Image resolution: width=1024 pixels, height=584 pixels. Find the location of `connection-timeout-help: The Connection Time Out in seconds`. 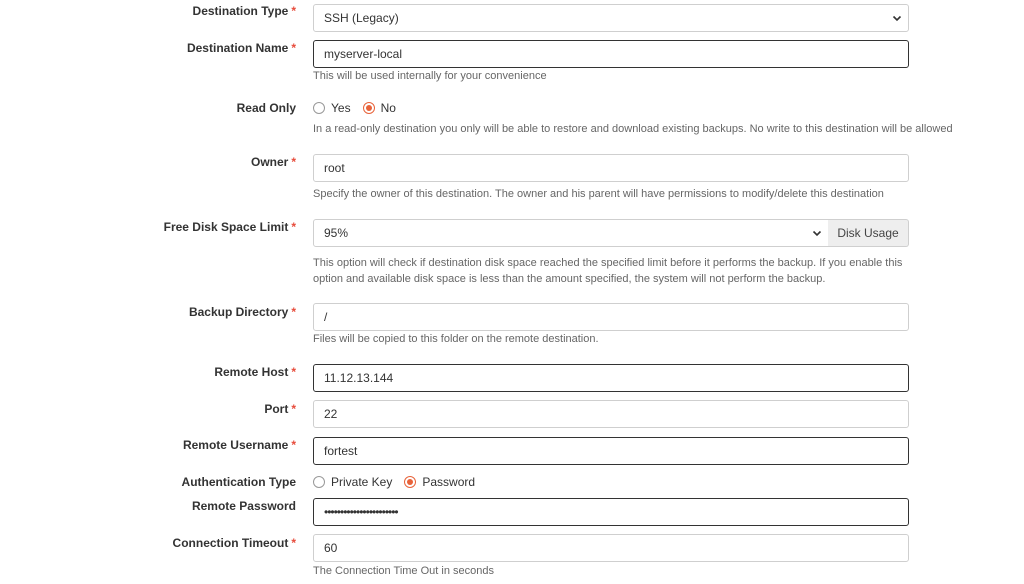

connection-timeout-help: The Connection Time Out in seconds is located at coordinates (403, 571).